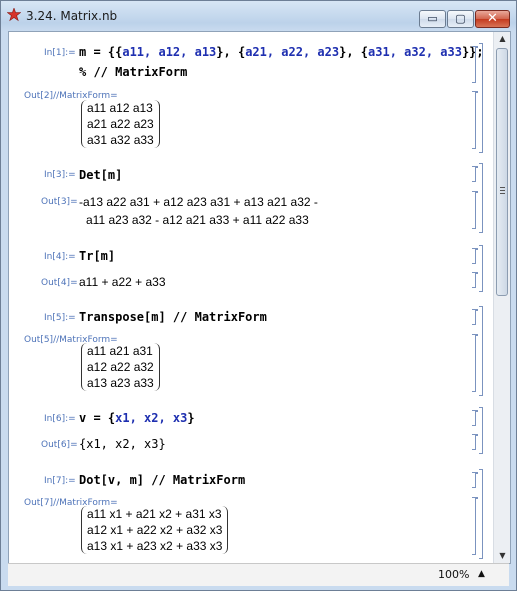  What do you see at coordinates (258, 574) in the screenshot?
I see `status-bar: 100% ▲` at bounding box center [258, 574].